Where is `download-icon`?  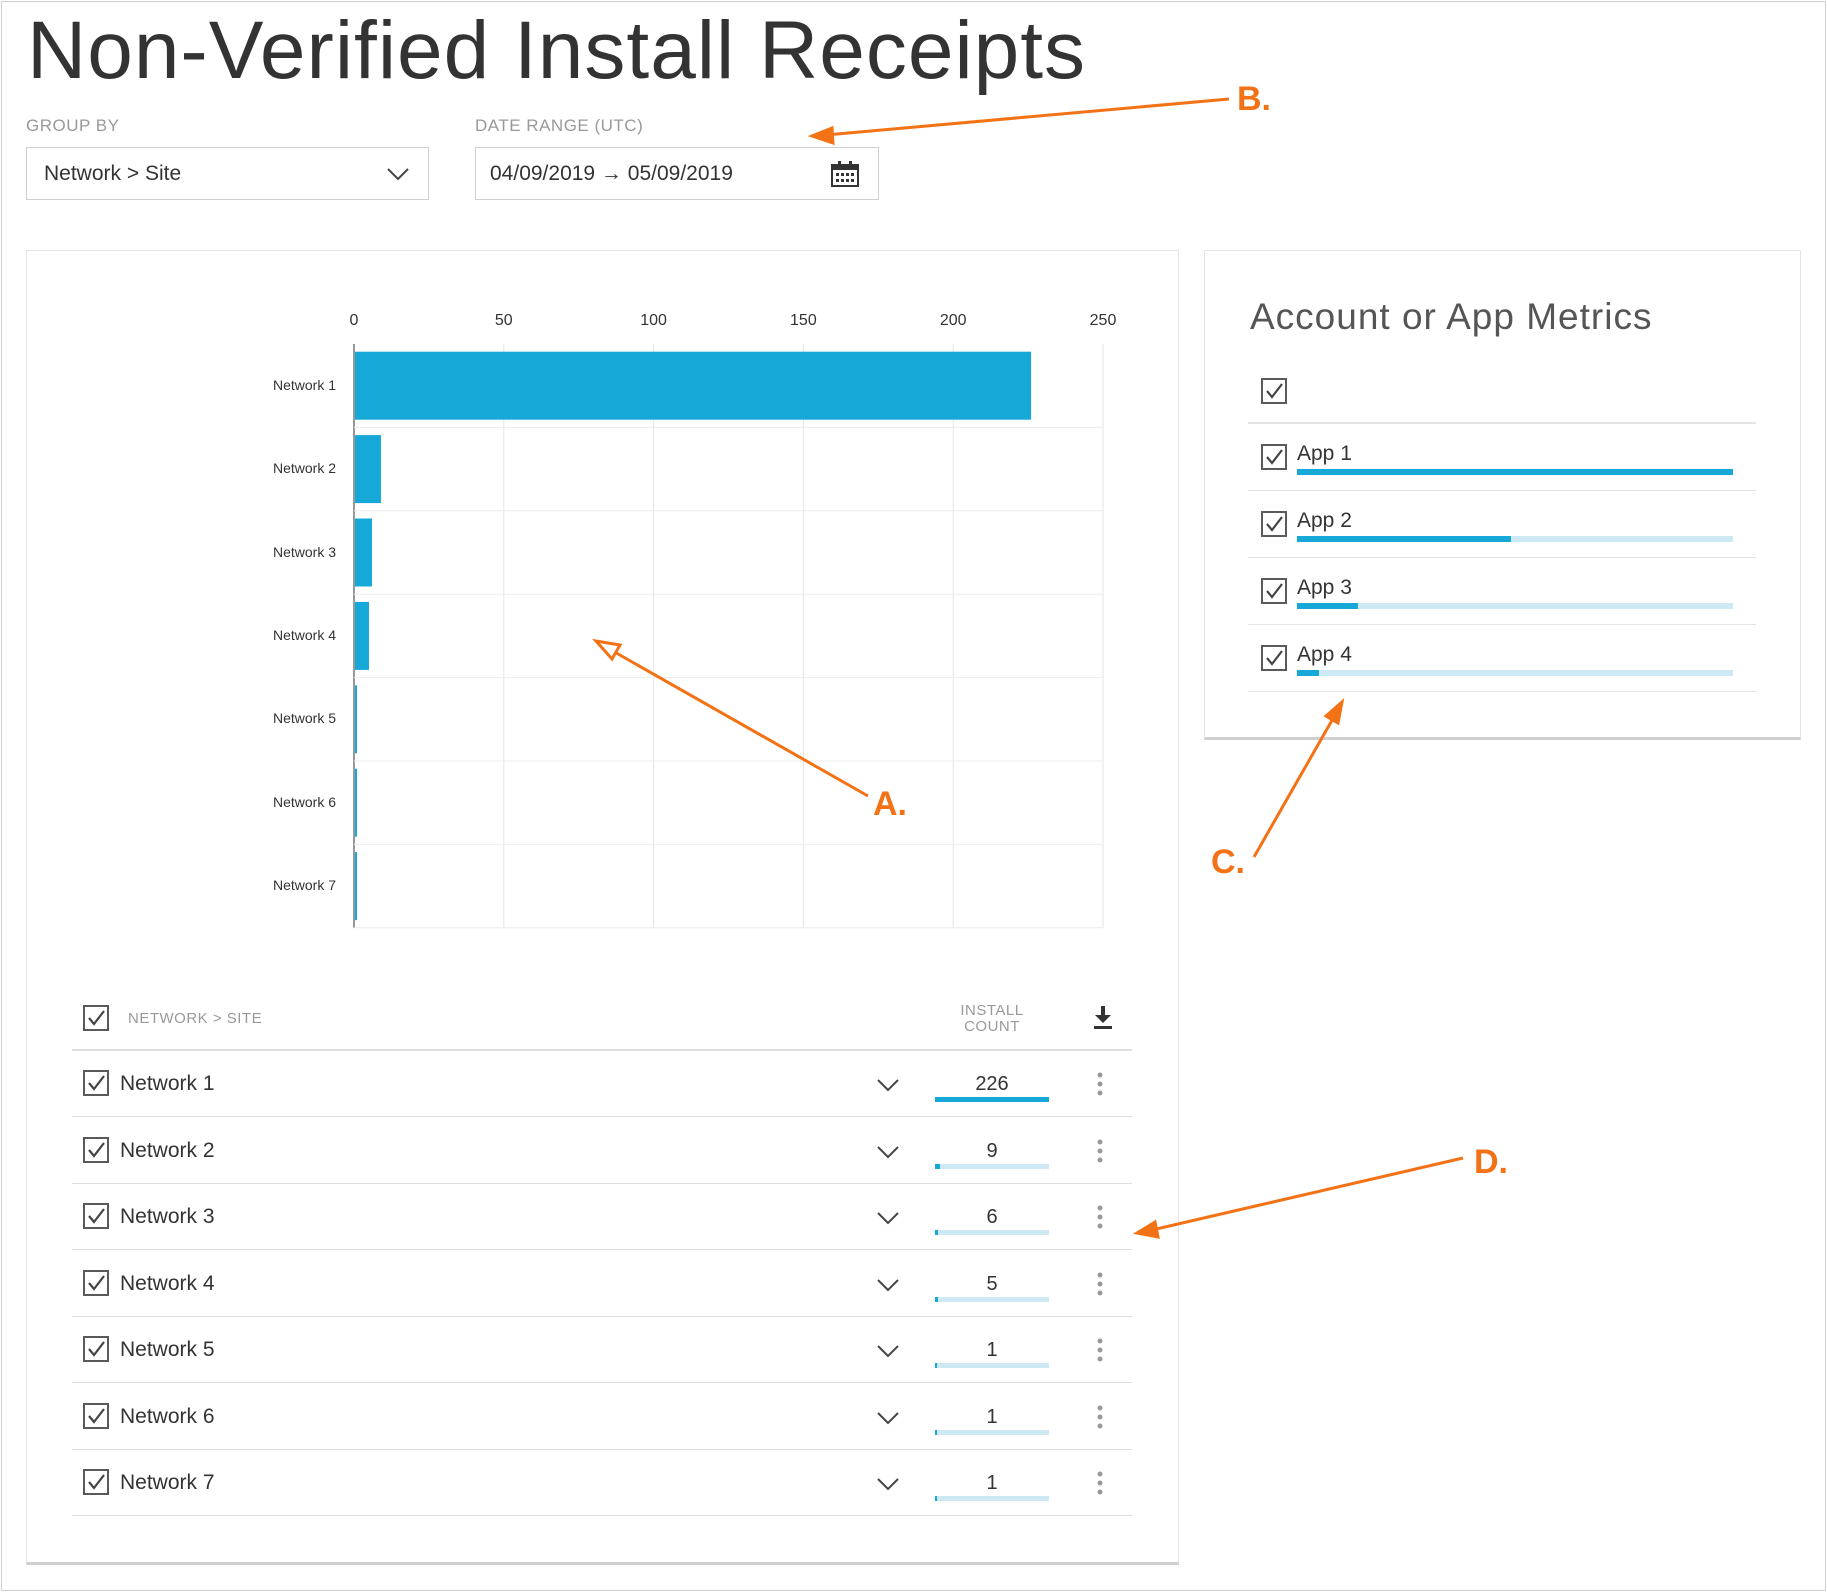
download-icon is located at coordinates (1103, 1017).